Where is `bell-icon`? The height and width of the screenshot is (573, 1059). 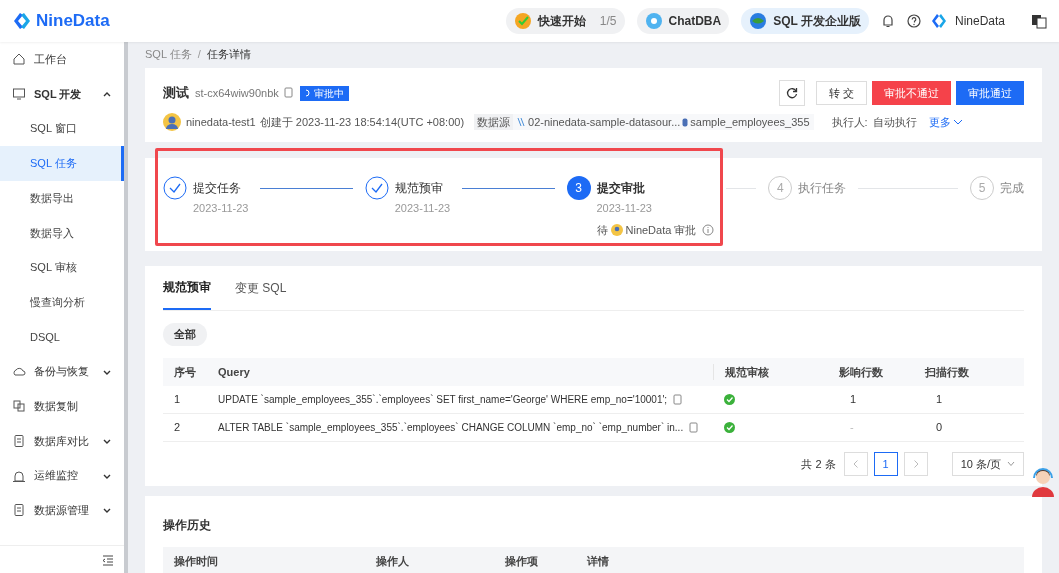
bell-icon is located at coordinates (887, 21).